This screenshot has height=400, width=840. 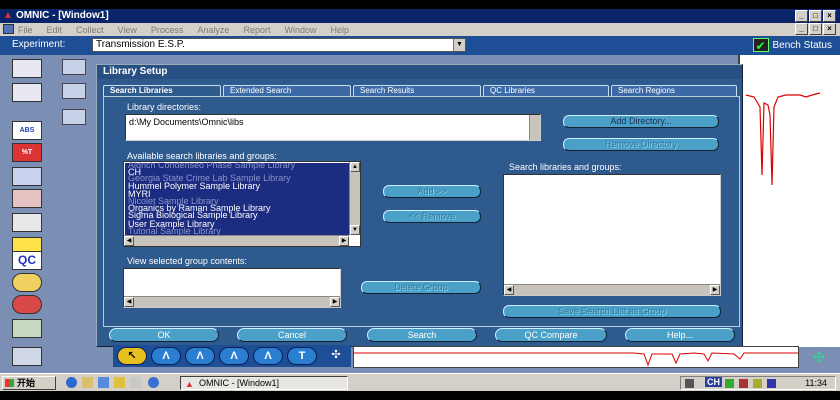 I want to click on explorer-icon, so click(x=87, y=382).